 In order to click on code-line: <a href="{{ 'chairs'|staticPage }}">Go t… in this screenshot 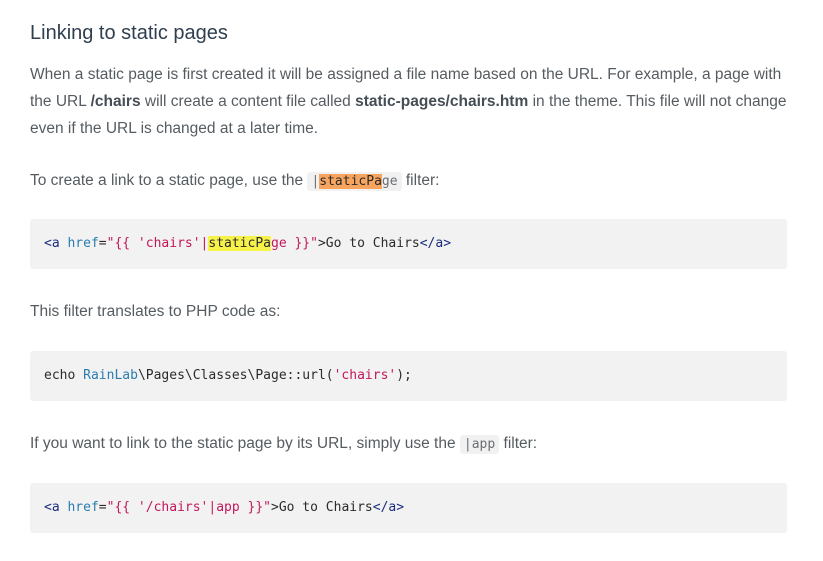, I will do `click(247, 244)`.